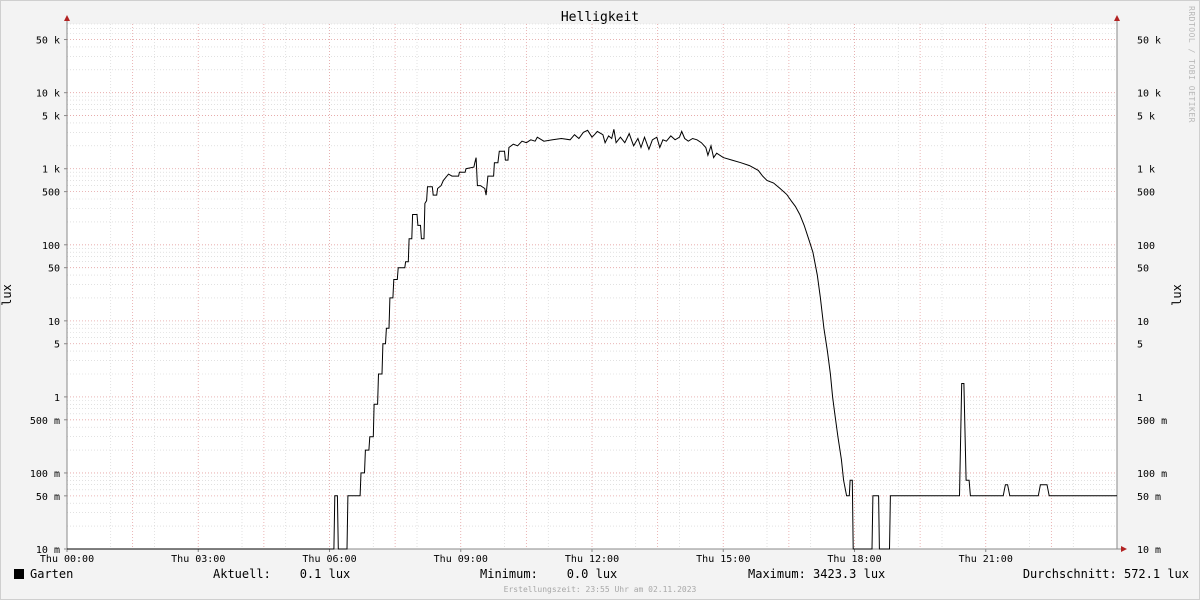 The image size is (1200, 600). I want to click on legend-aktuell: Aktuell: 0.1 lux, so click(282, 574).